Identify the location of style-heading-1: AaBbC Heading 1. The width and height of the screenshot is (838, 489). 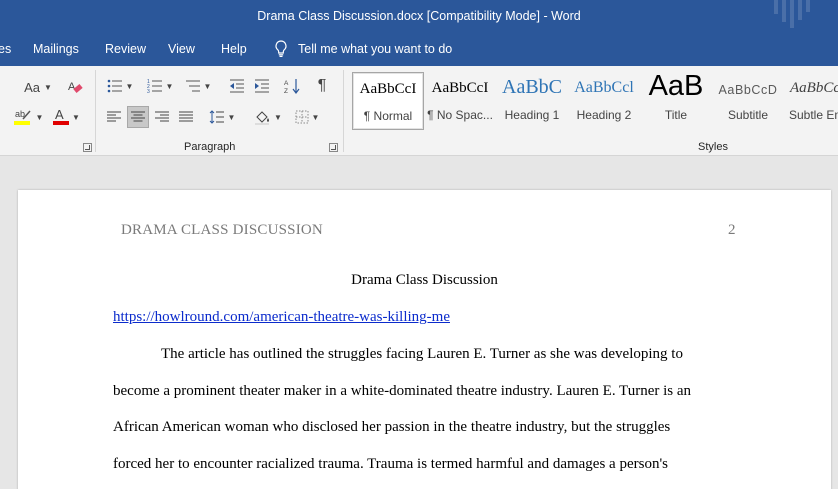
(532, 101).